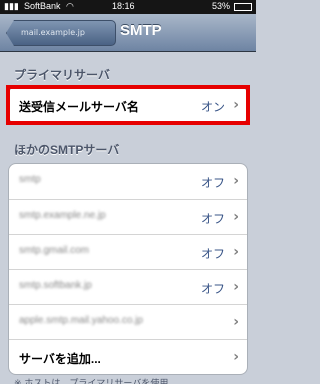  What do you see at coordinates (62, 215) in the screenshot?
I see `smtp-server-label: smtp.example.ne.jp` at bounding box center [62, 215].